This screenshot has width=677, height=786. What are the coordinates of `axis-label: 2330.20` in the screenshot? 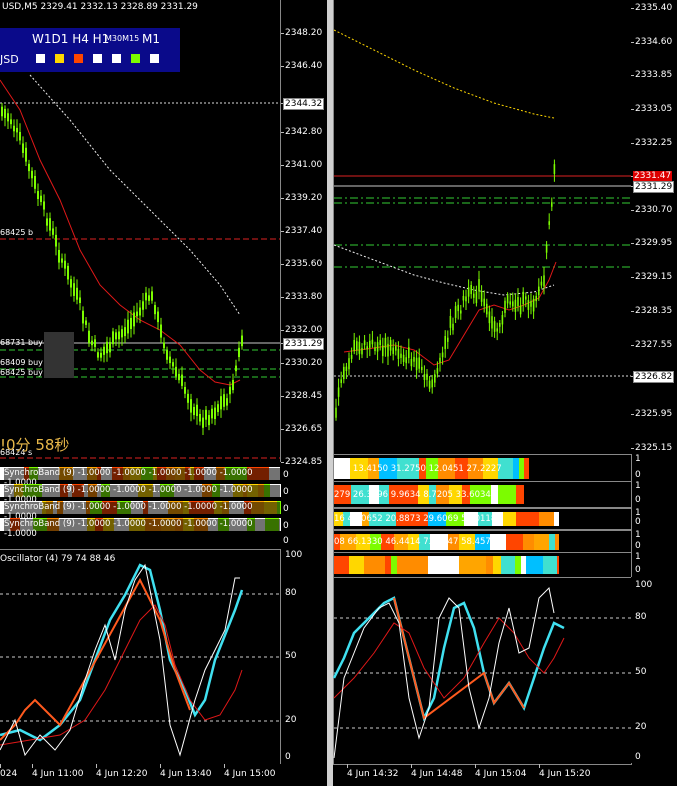 It's located at (304, 363).